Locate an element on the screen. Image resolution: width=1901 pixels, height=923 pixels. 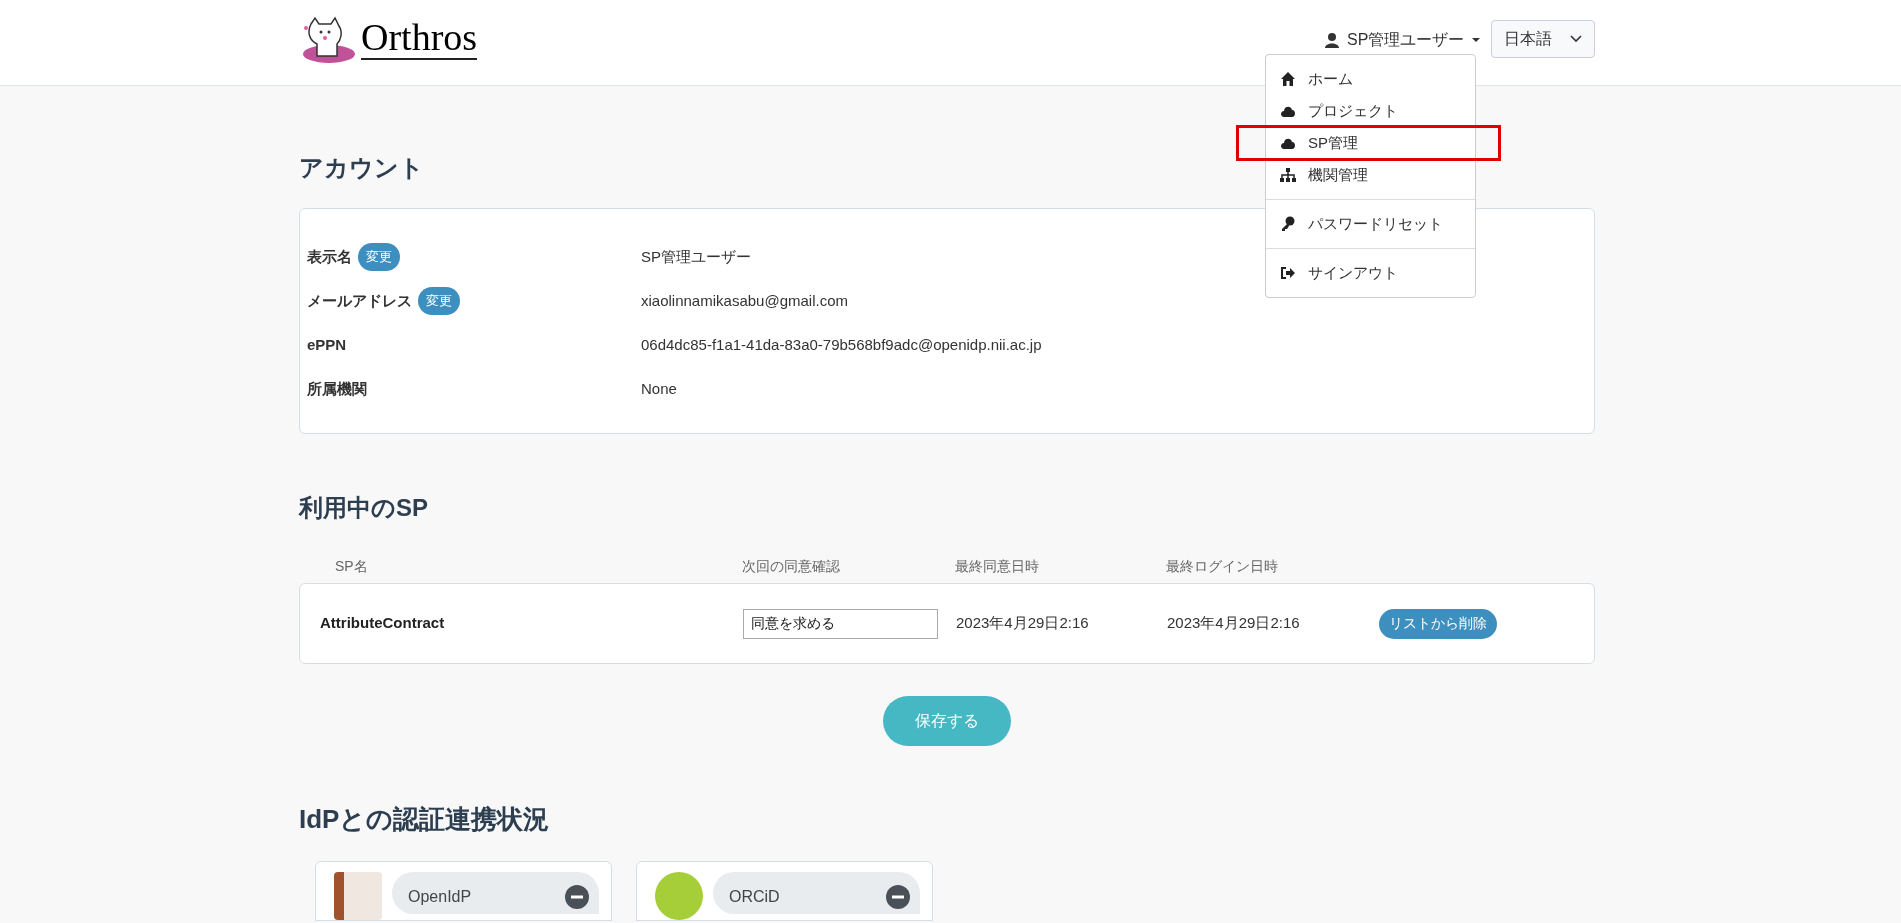
consent-select: 同意を求める is located at coordinates (840, 623).